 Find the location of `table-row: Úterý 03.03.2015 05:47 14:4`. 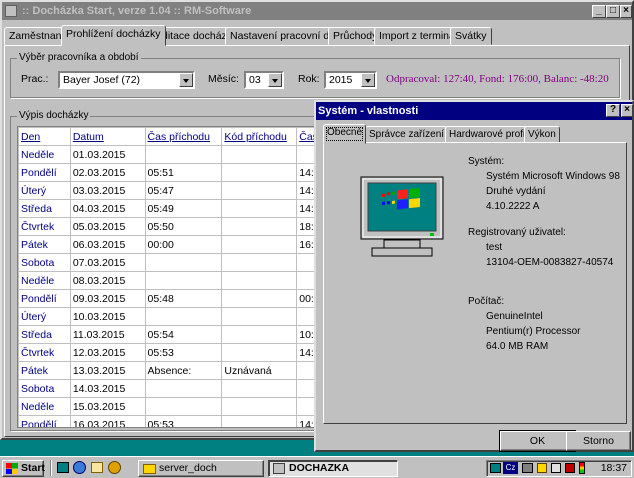

table-row: Úterý 03.03.2015 05:47 14:4 is located at coordinates (169, 190).